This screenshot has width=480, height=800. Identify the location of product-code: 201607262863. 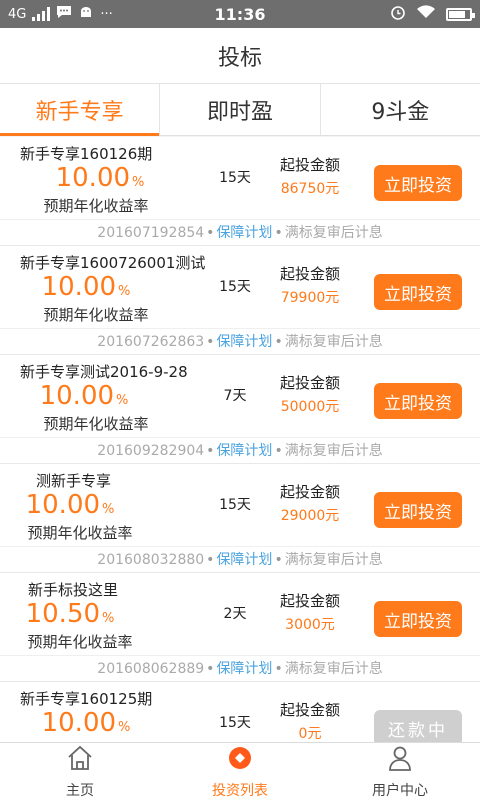
(151, 342).